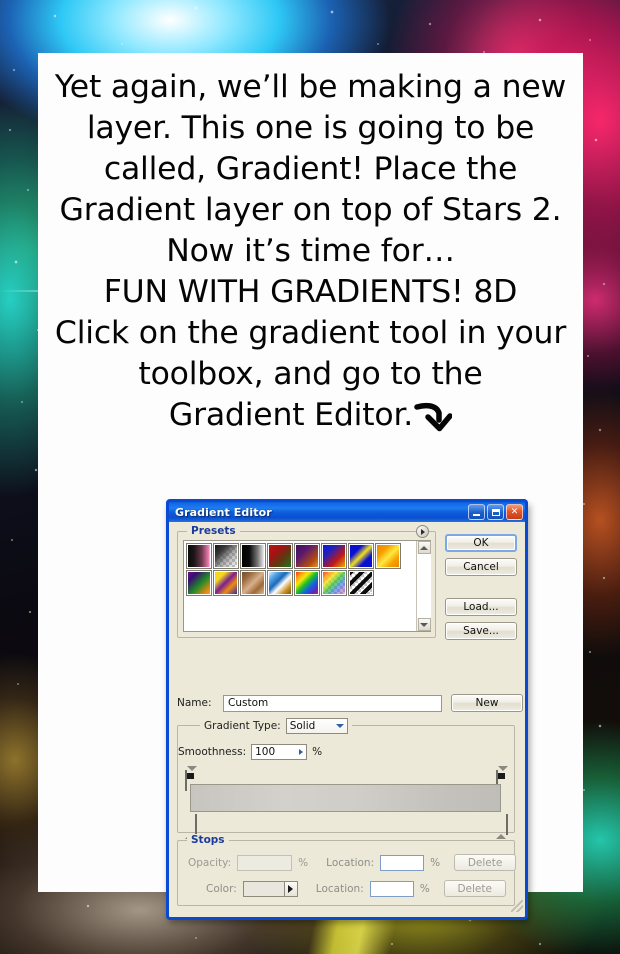 Image resolution: width=620 pixels, height=954 pixels. What do you see at coordinates (310, 210) in the screenshot?
I see `caption-line: Gradient layer on top of Stars 2.` at bounding box center [310, 210].